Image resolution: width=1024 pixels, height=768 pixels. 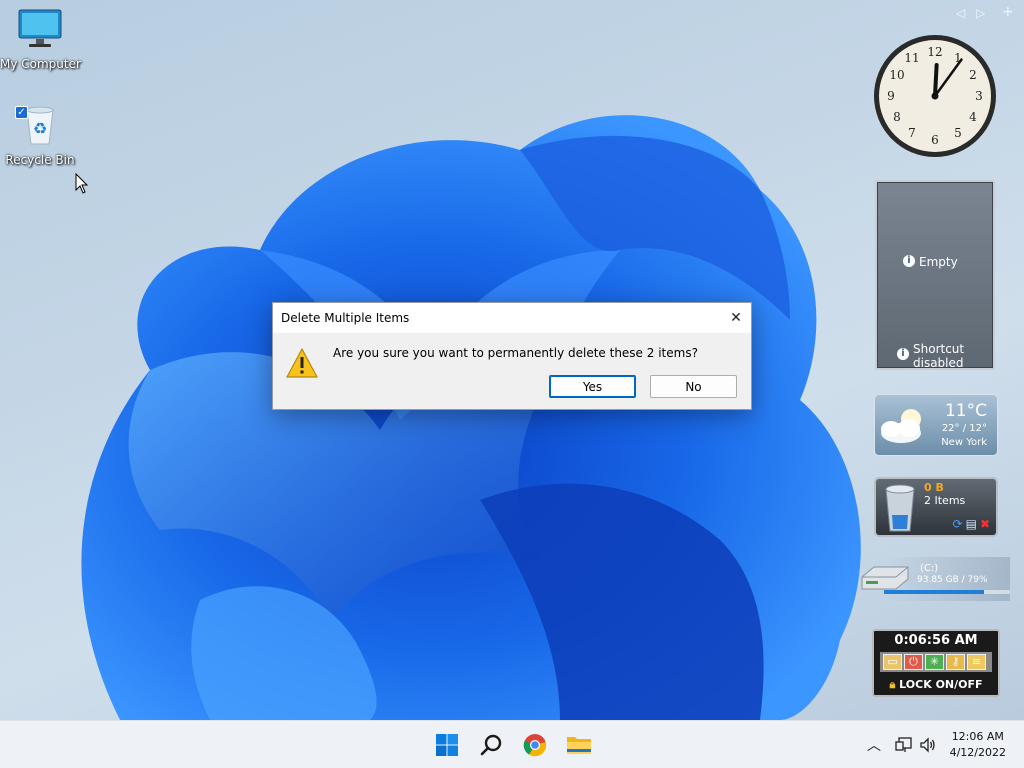 I want to click on clock-hour-hand, so click(x=936, y=80).